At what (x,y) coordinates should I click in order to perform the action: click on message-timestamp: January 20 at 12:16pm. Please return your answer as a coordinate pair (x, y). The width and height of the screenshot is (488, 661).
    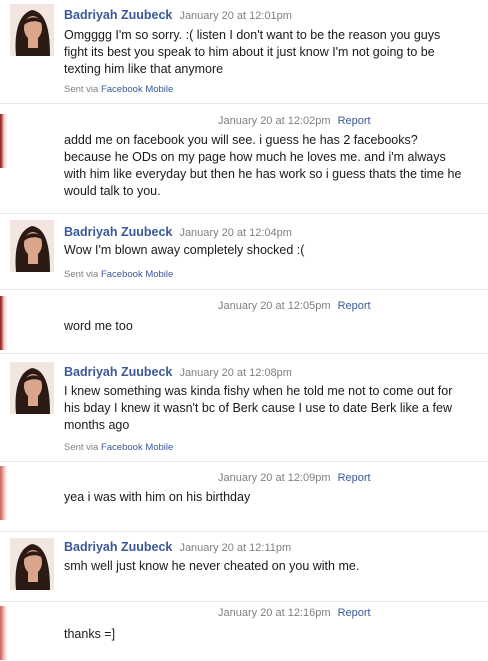
    Looking at the image, I should click on (274, 613).